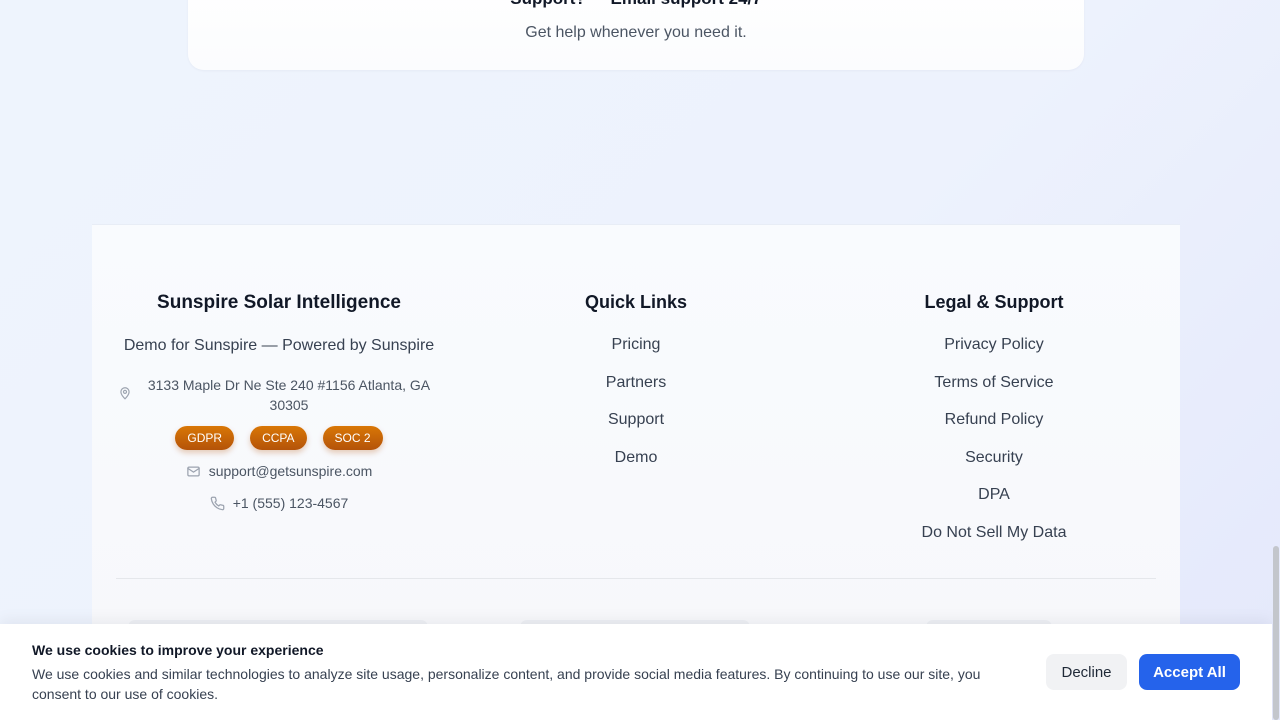 This screenshot has width=1280, height=720. I want to click on phone-link: +1 (555) 123-4567, so click(291, 503).